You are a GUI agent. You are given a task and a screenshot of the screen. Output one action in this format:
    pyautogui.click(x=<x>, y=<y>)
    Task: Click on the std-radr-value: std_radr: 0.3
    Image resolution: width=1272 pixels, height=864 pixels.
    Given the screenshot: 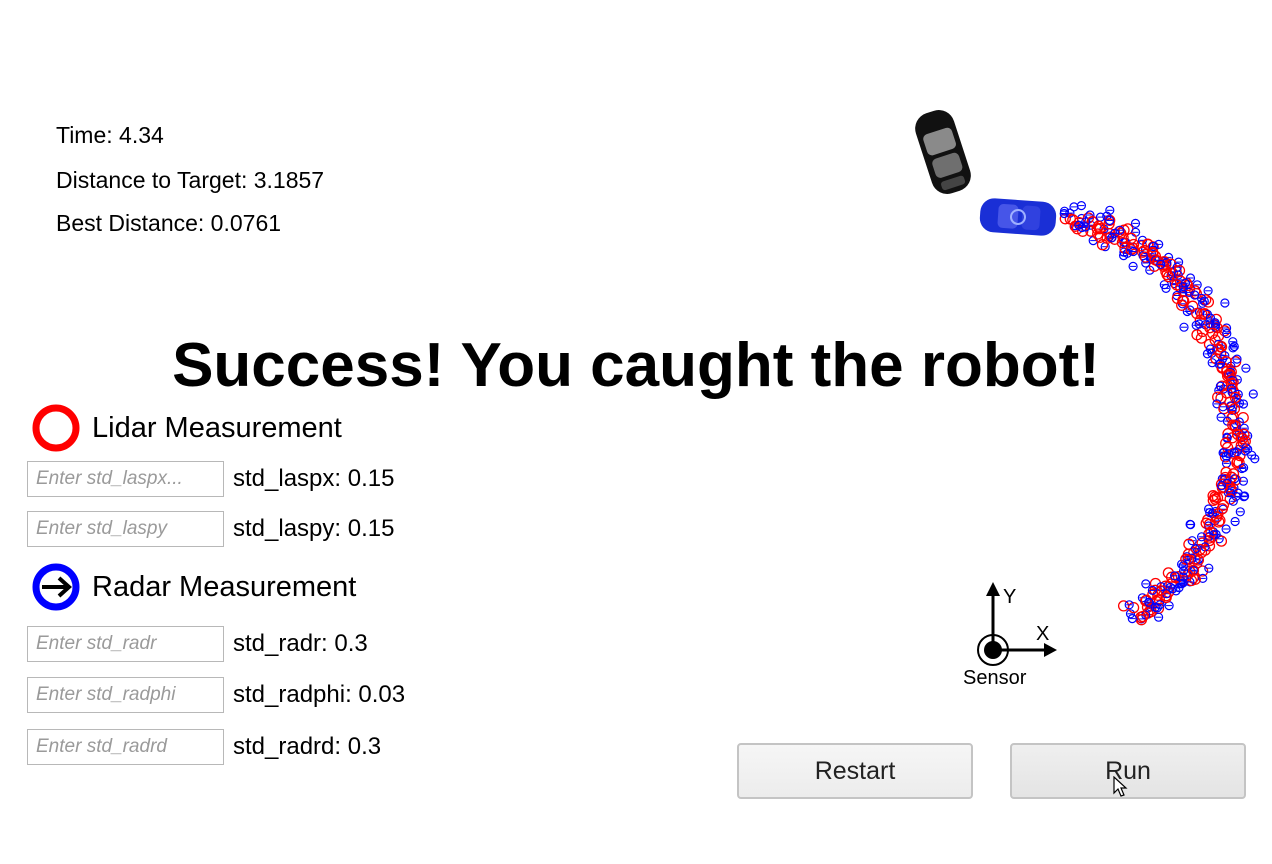 What is the action you would take?
    pyautogui.click(x=300, y=643)
    